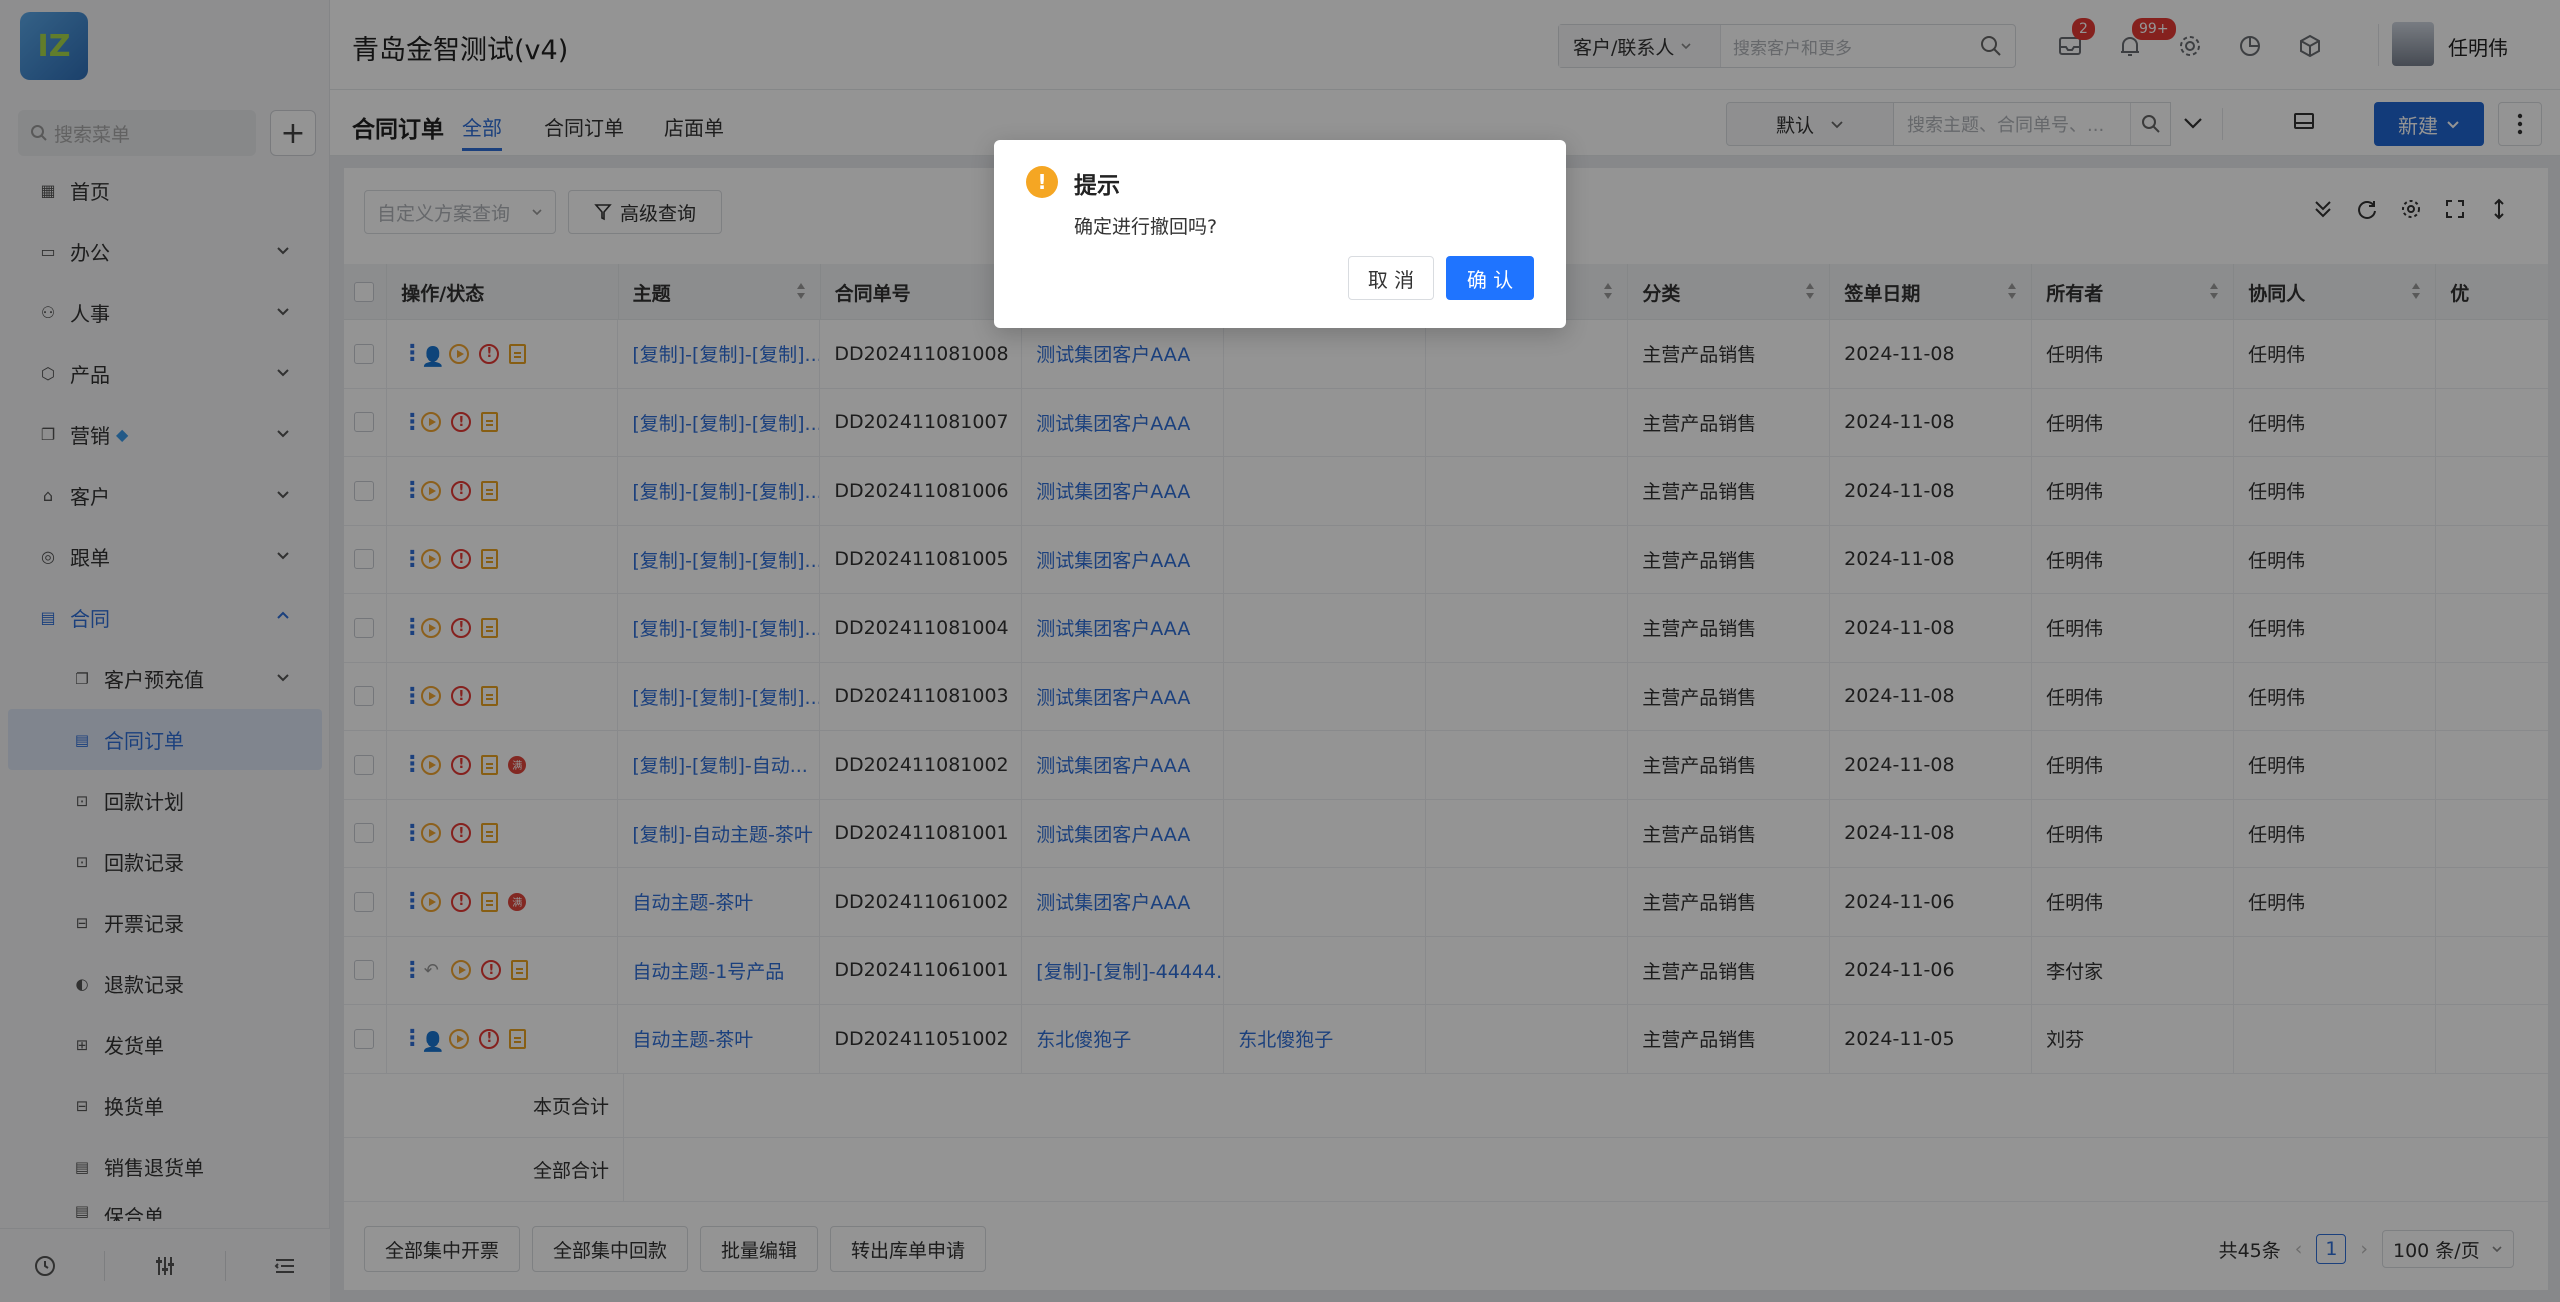  I want to click on warning-icon: !, so click(1042, 182).